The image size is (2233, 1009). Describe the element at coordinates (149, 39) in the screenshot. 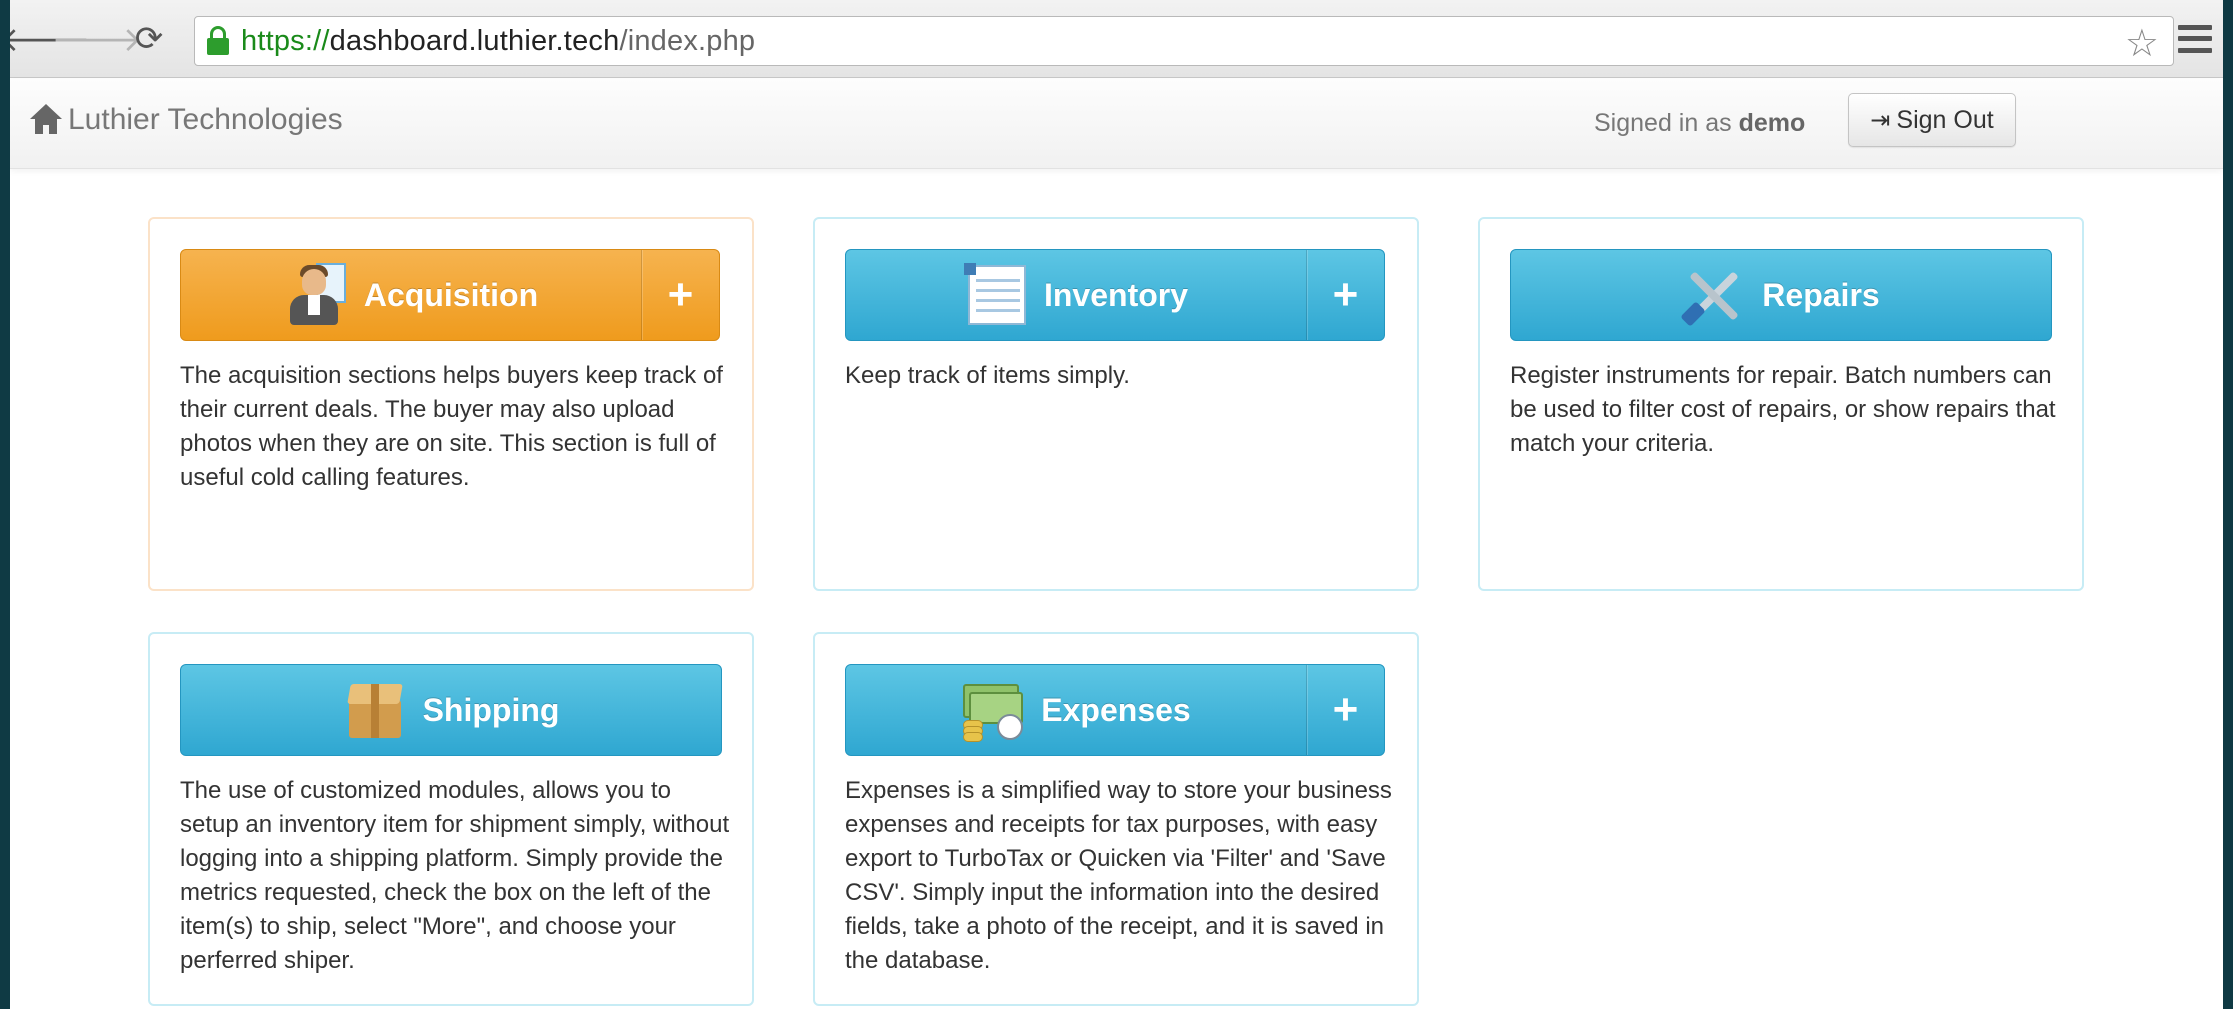

I see `reload-icon: ⟳` at that location.